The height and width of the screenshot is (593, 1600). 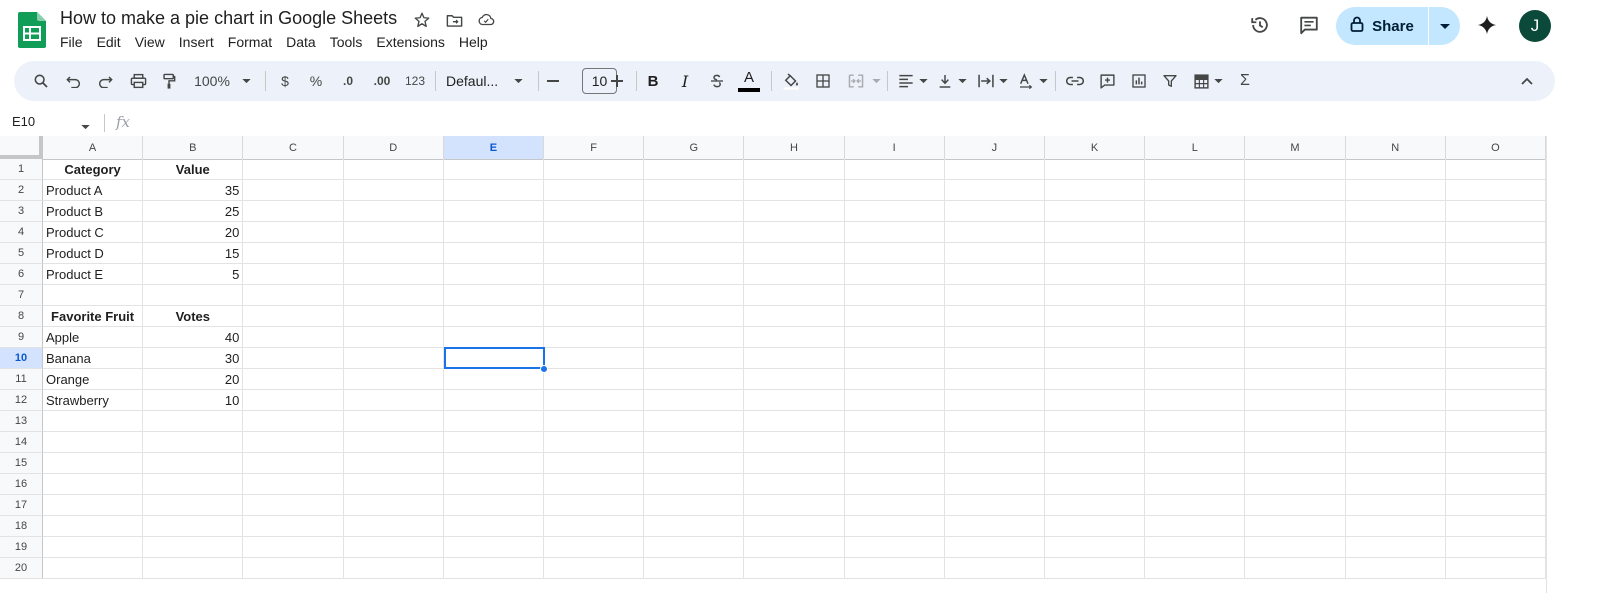 What do you see at coordinates (840, 122) in the screenshot?
I see `formula-input` at bounding box center [840, 122].